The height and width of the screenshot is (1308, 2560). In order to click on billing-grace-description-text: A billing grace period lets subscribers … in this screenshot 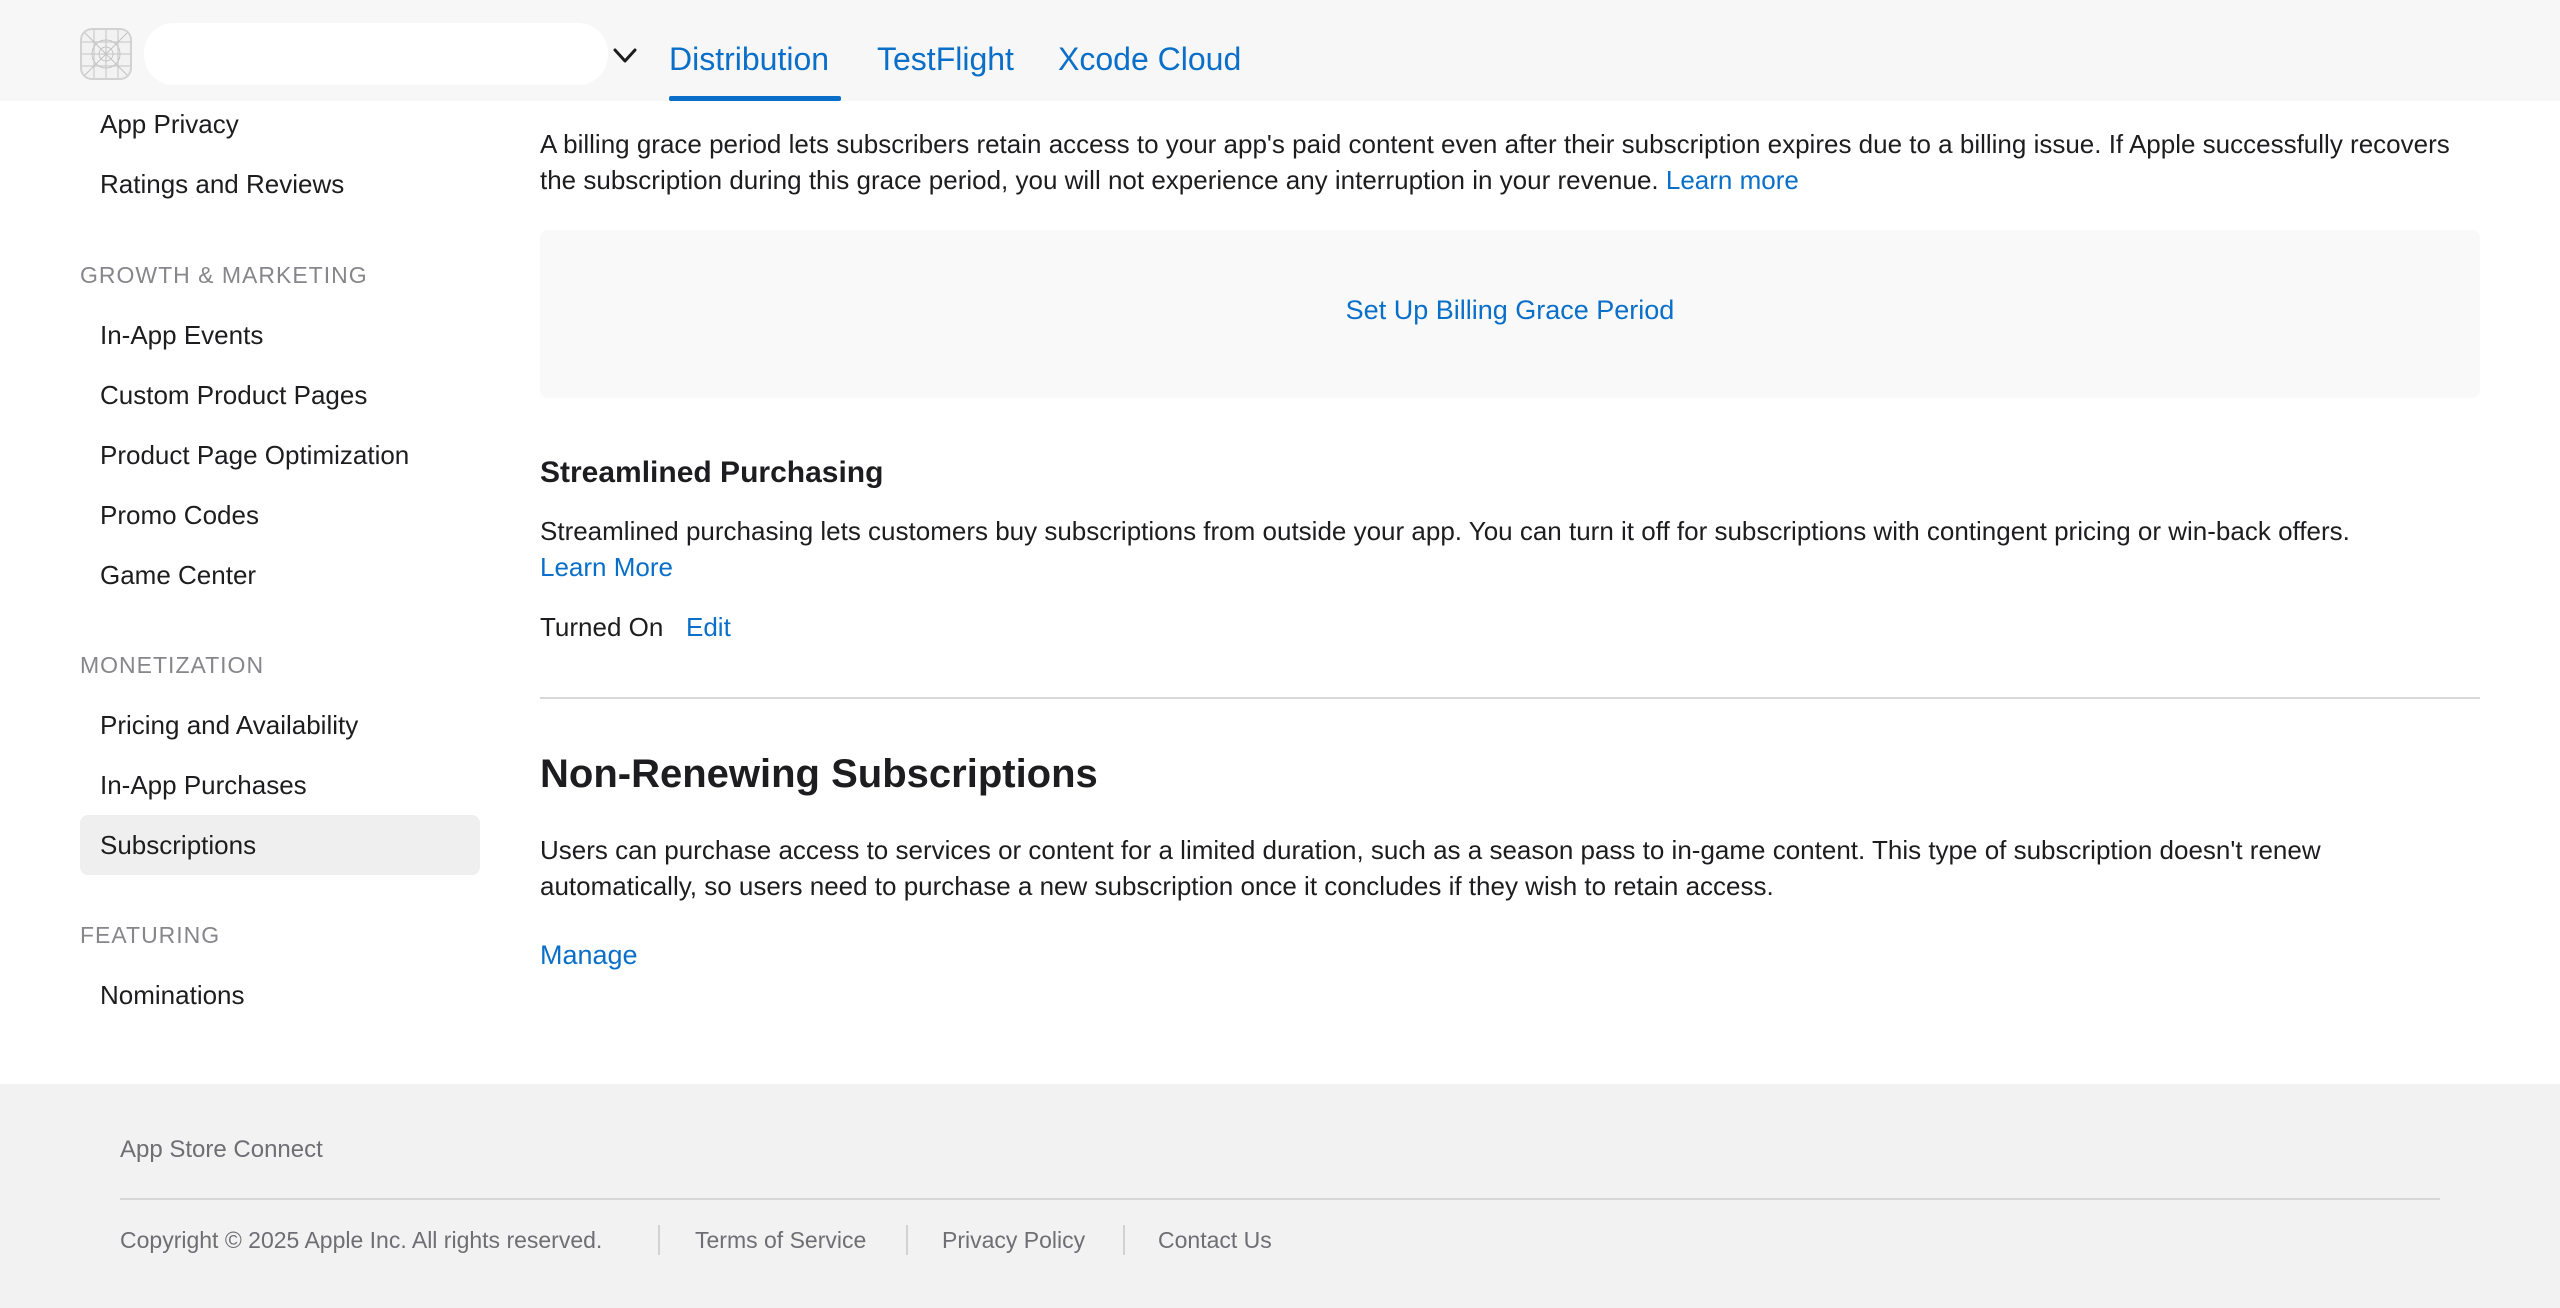, I will do `click(1495, 162)`.